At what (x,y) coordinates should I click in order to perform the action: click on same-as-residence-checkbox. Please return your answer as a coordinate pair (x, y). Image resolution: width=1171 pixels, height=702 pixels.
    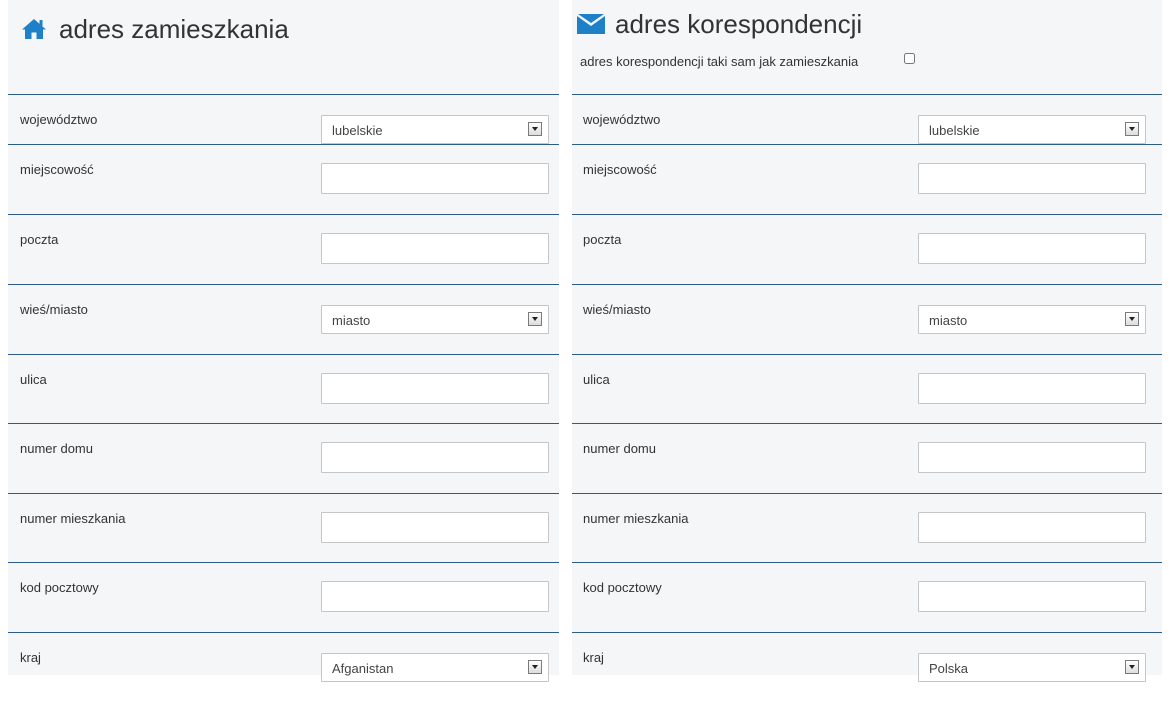
    Looking at the image, I should click on (909, 58).